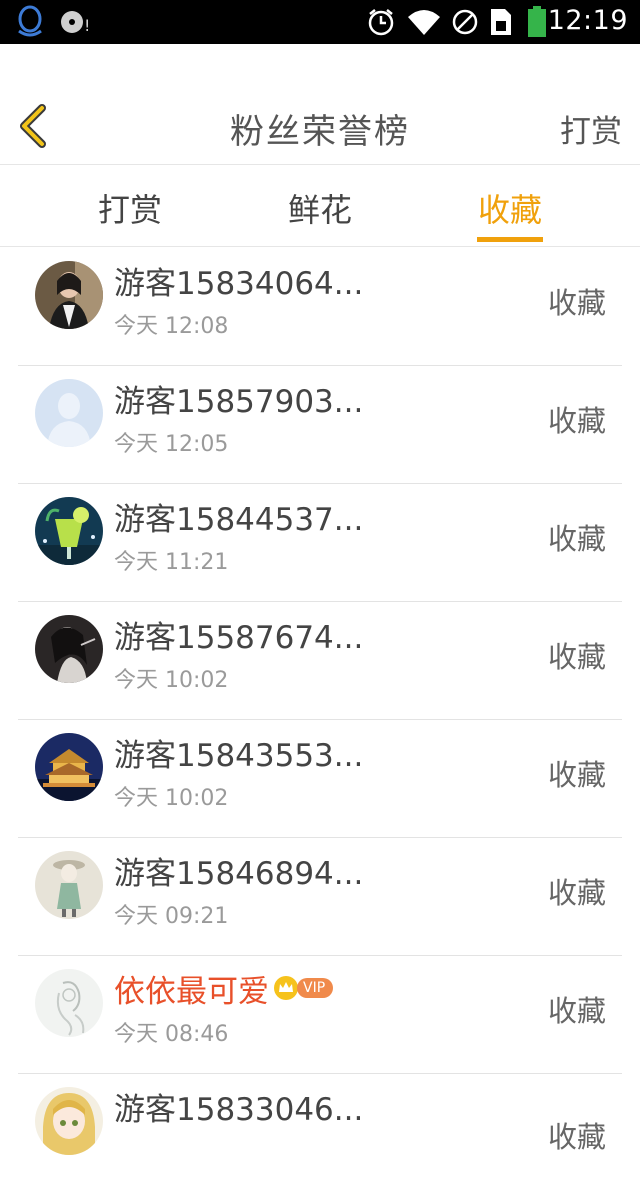 This screenshot has height=1192, width=640. Describe the element at coordinates (510, 208) in the screenshot. I see `tab-favorites: 收藏` at that location.